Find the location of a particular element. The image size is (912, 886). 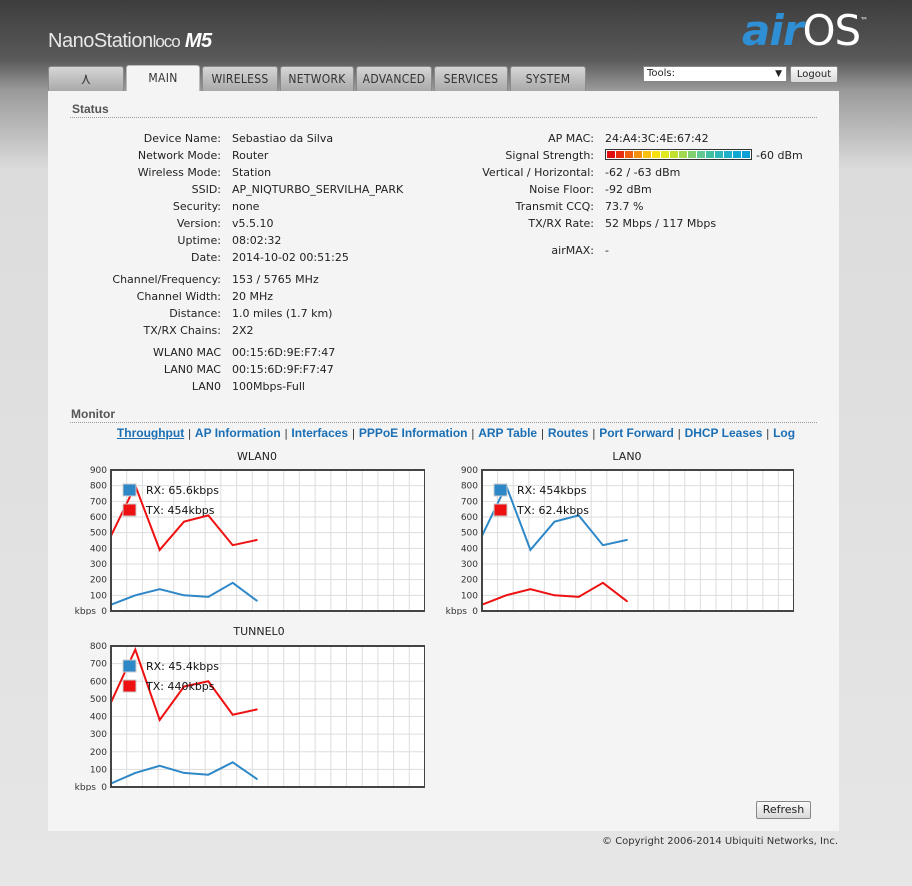

status-label: LAN0 MAC is located at coordinates (192, 369).